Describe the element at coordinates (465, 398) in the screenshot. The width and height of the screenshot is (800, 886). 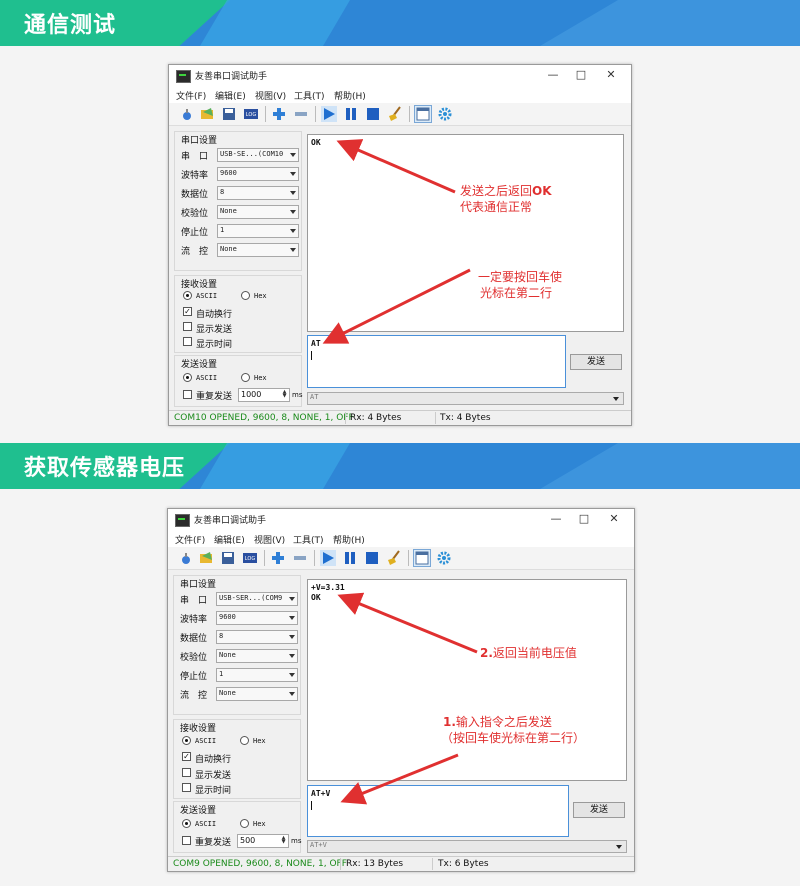
I see `send-history-select: AT` at that location.